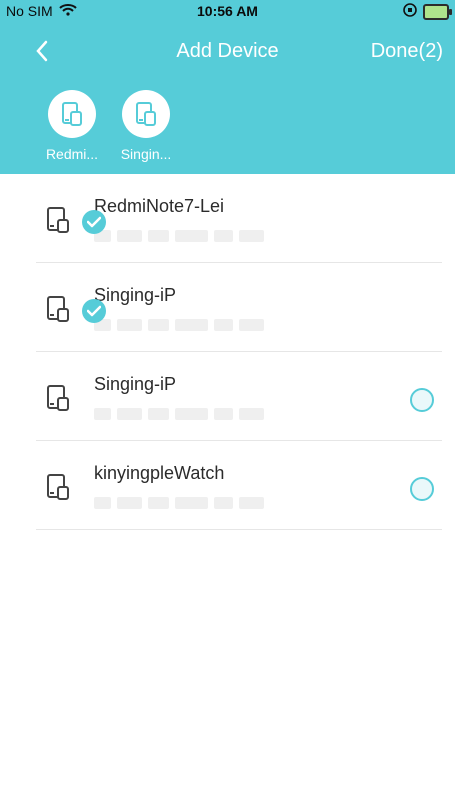 The width and height of the screenshot is (455, 803). Describe the element at coordinates (407, 51) in the screenshot. I see `done-button: Done(2)` at that location.